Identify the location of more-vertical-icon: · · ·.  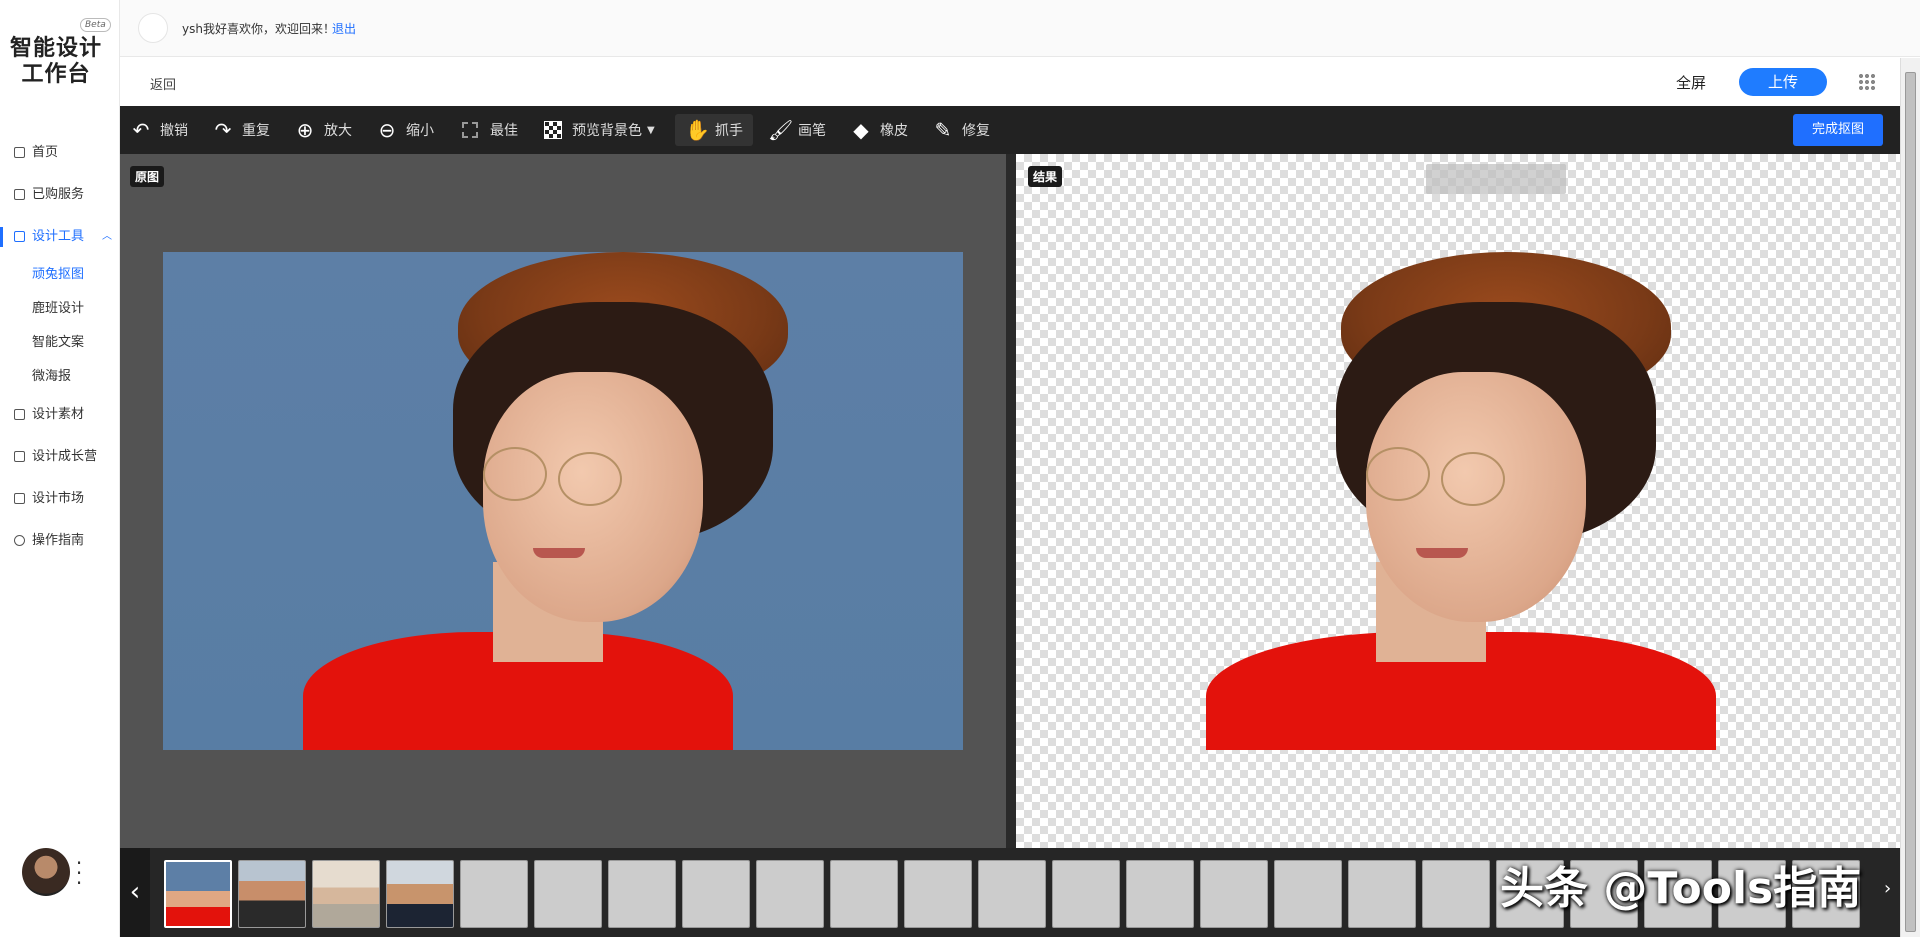
(79, 873).